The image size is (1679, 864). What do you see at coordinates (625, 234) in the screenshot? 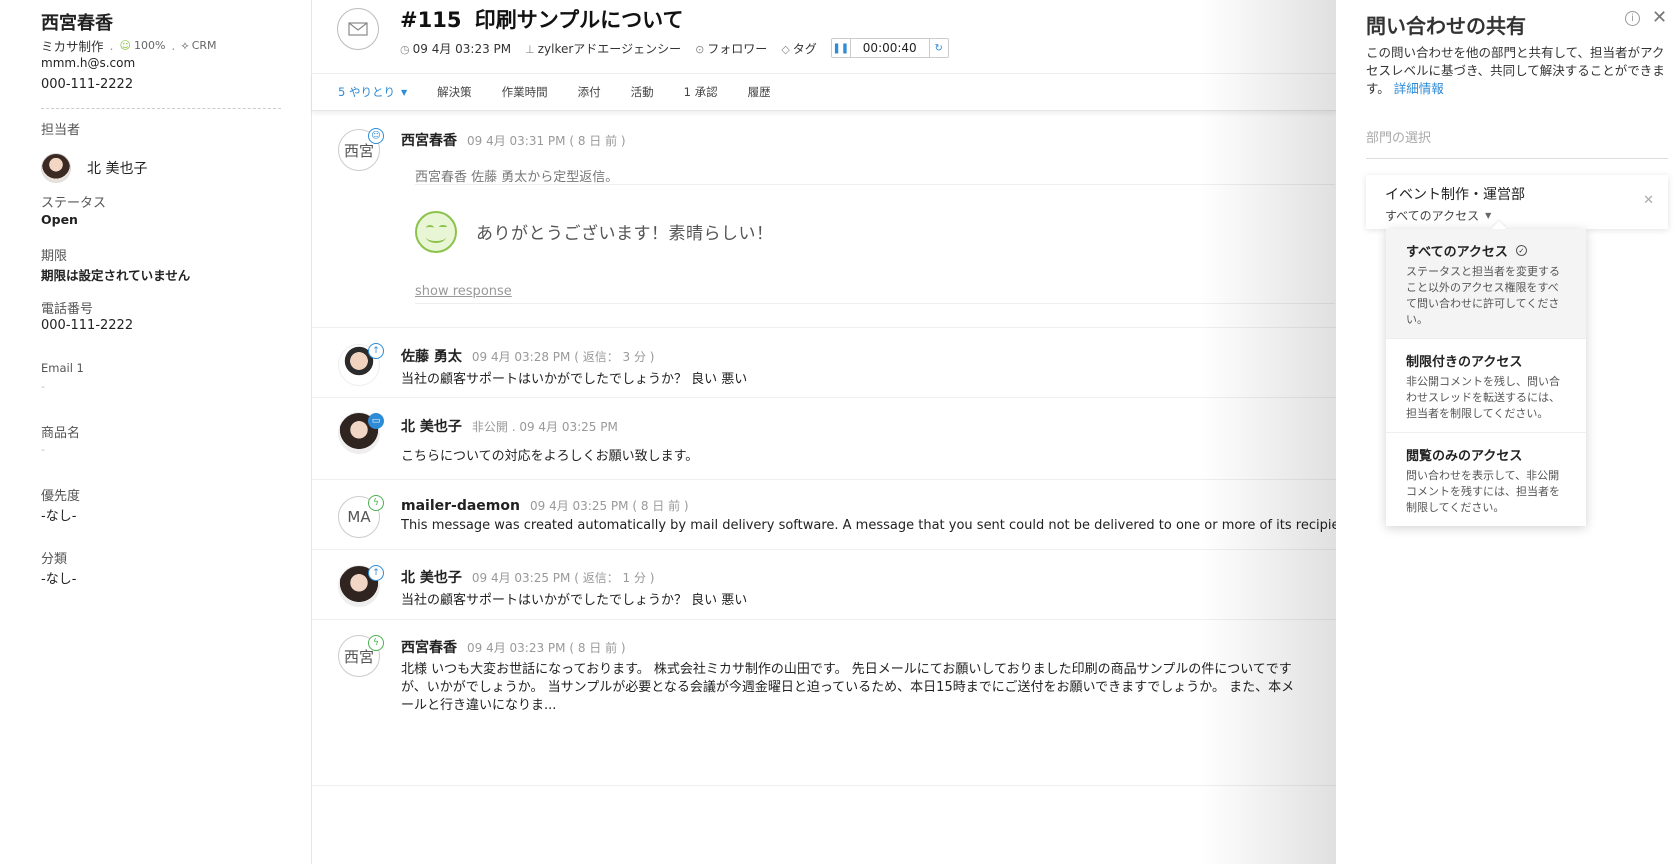
I see `feedback-text: ありがとうございます！素晴らしい！` at bounding box center [625, 234].